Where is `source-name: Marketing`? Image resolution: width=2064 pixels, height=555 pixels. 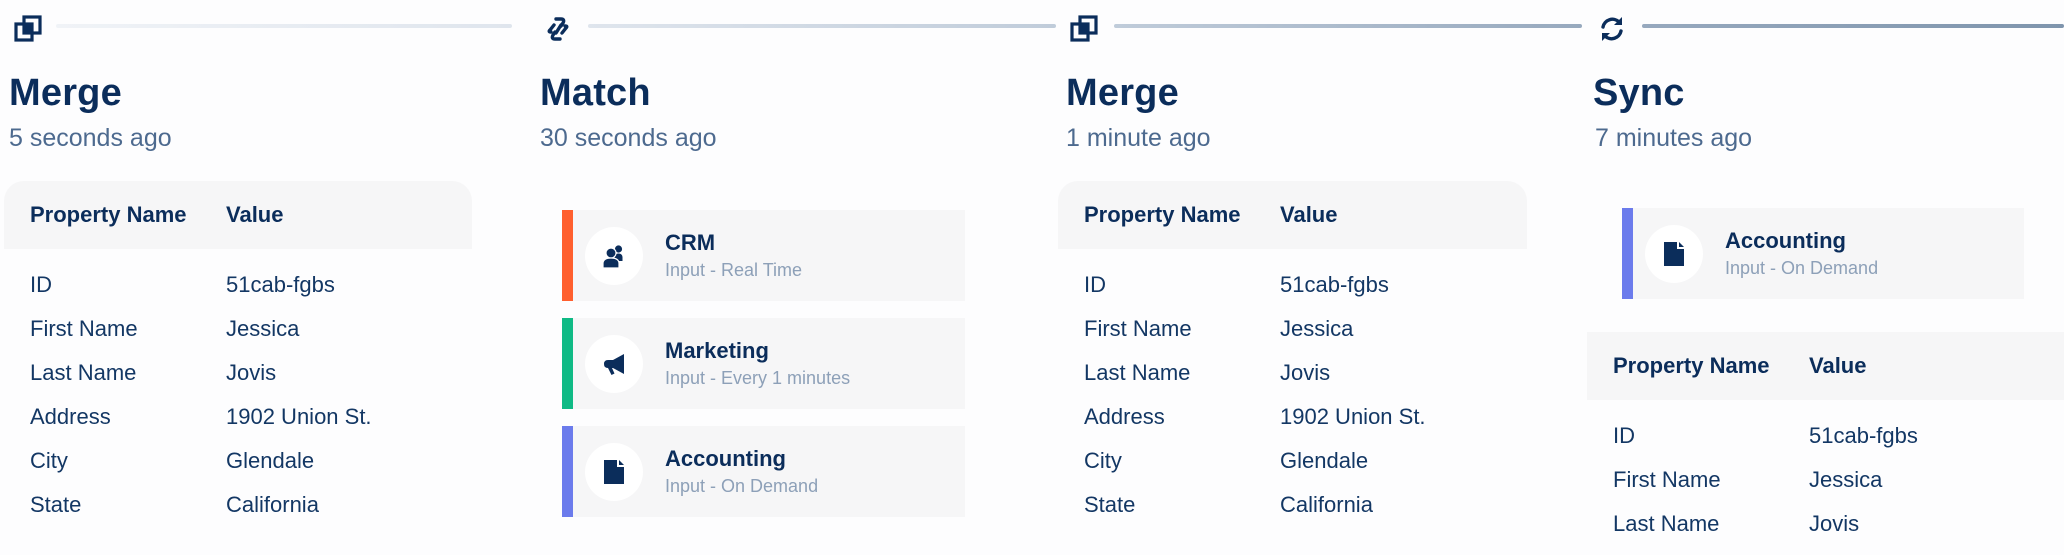 source-name: Marketing is located at coordinates (717, 350).